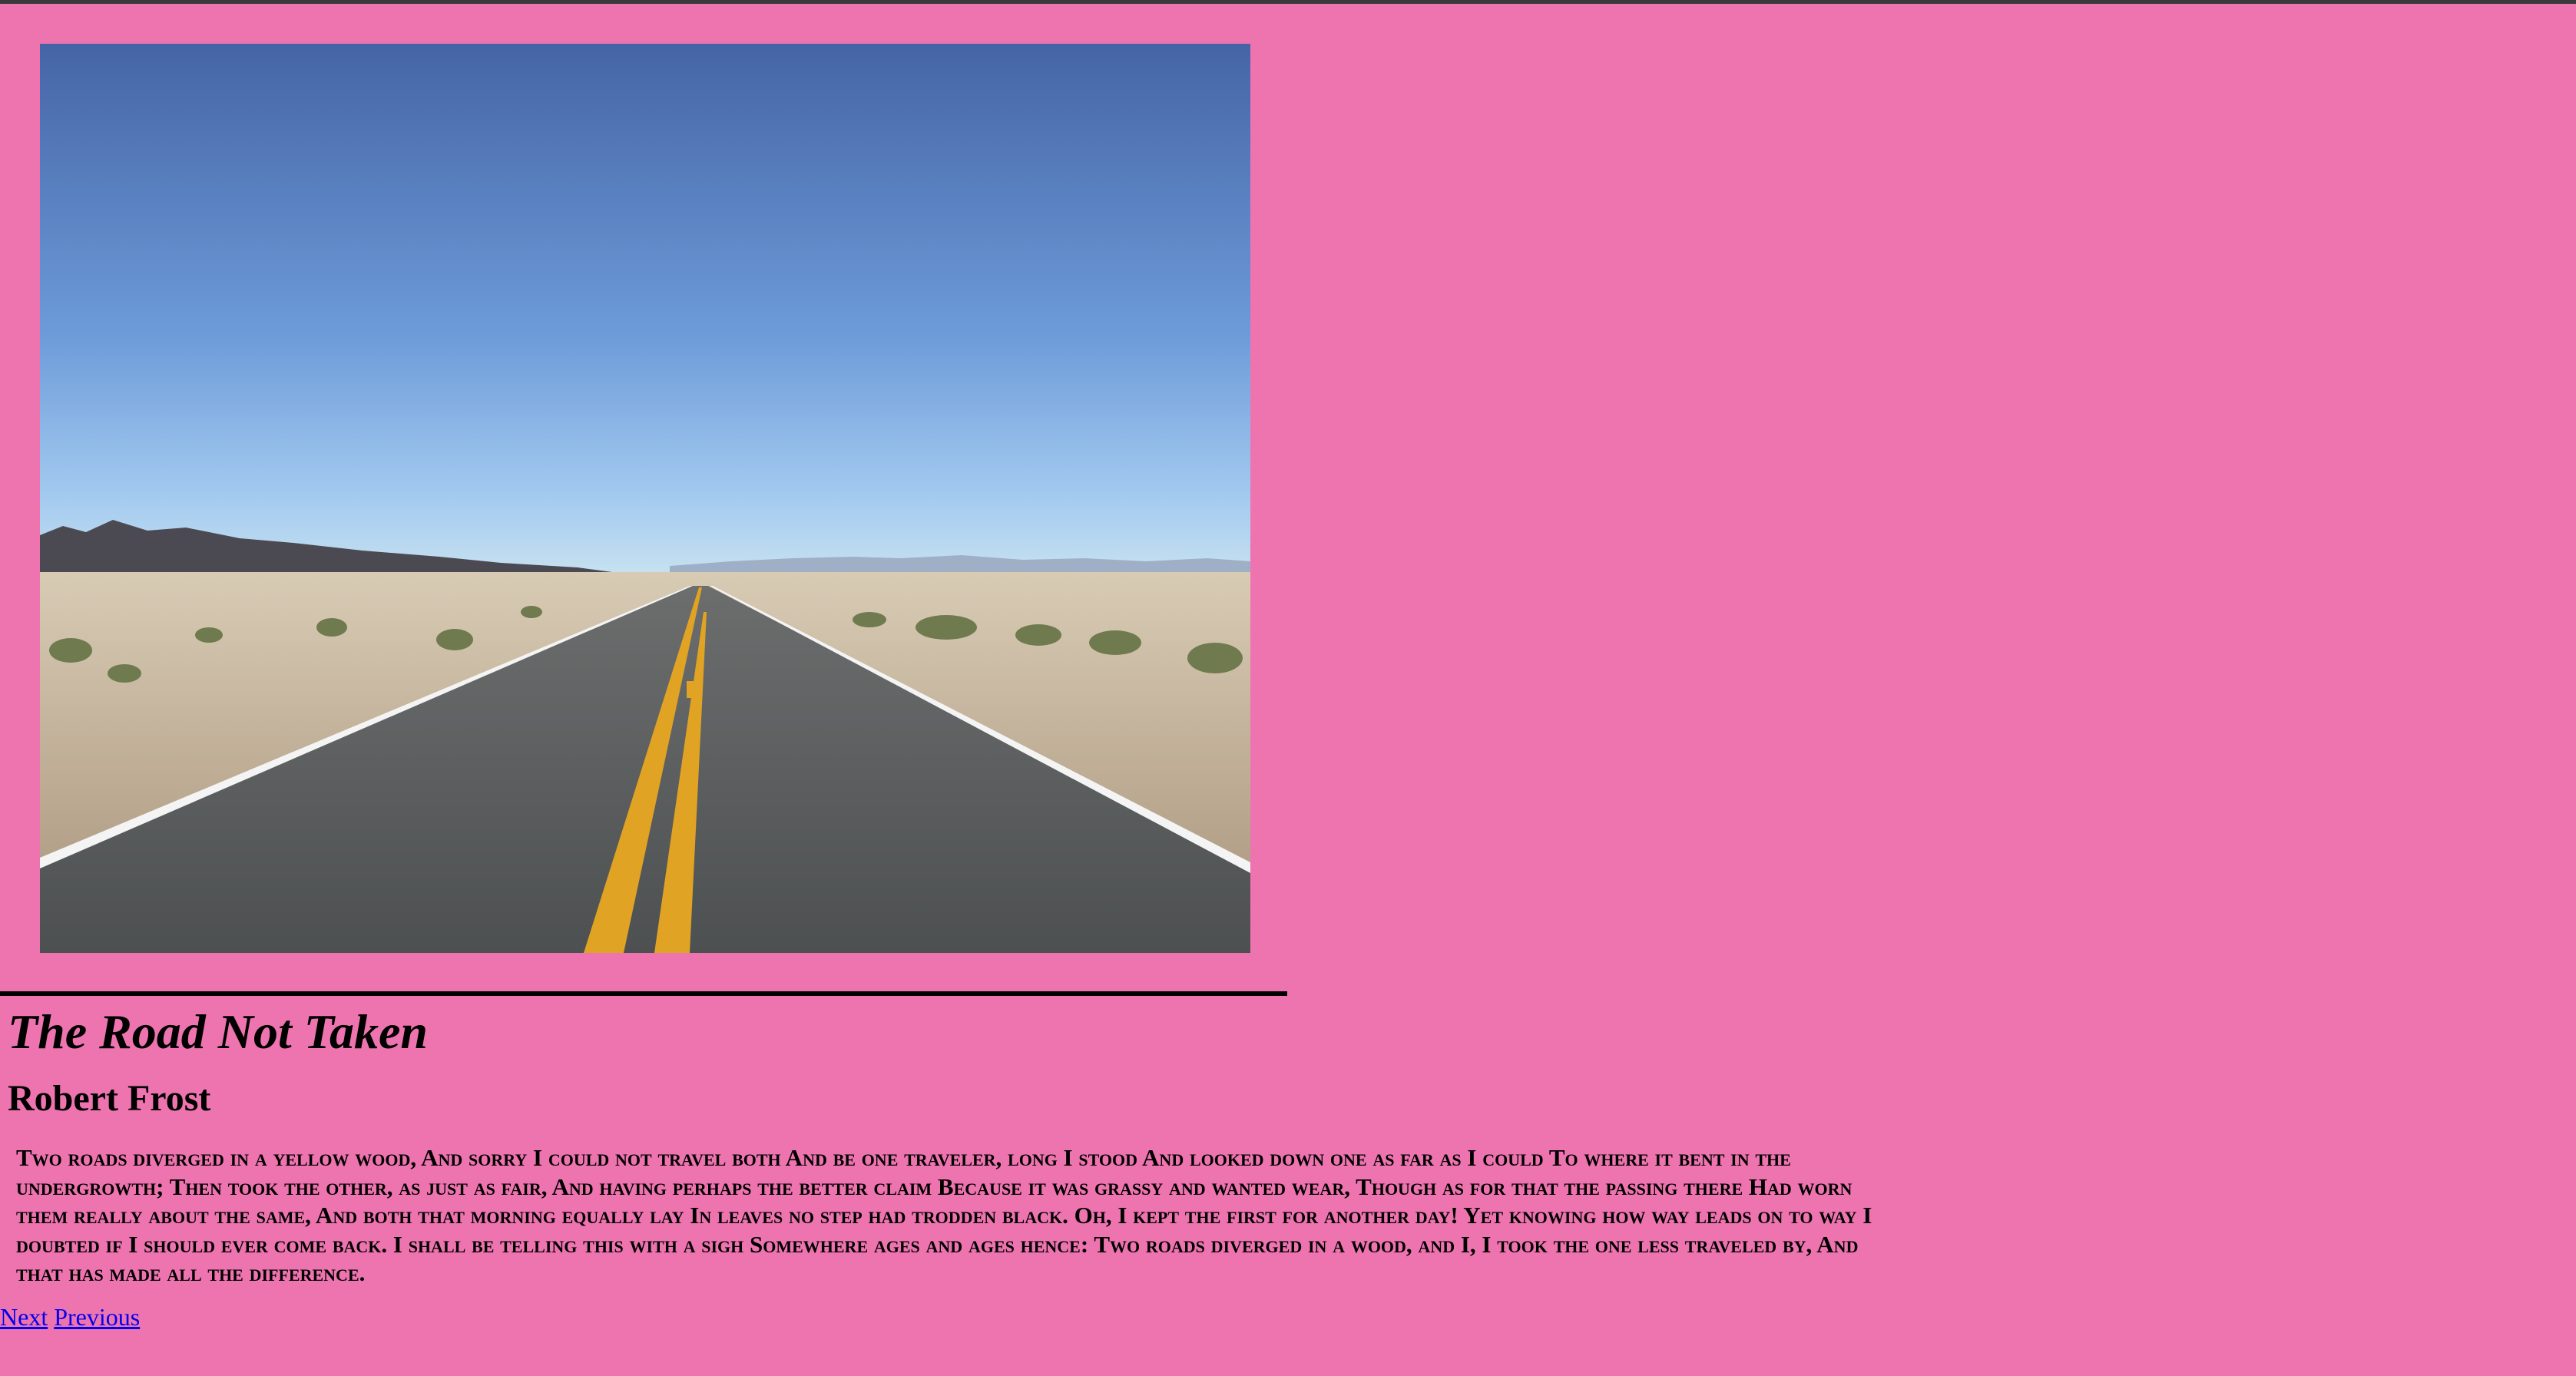 The width and height of the screenshot is (2576, 1376). What do you see at coordinates (24, 1317) in the screenshot?
I see `next-link: Next` at bounding box center [24, 1317].